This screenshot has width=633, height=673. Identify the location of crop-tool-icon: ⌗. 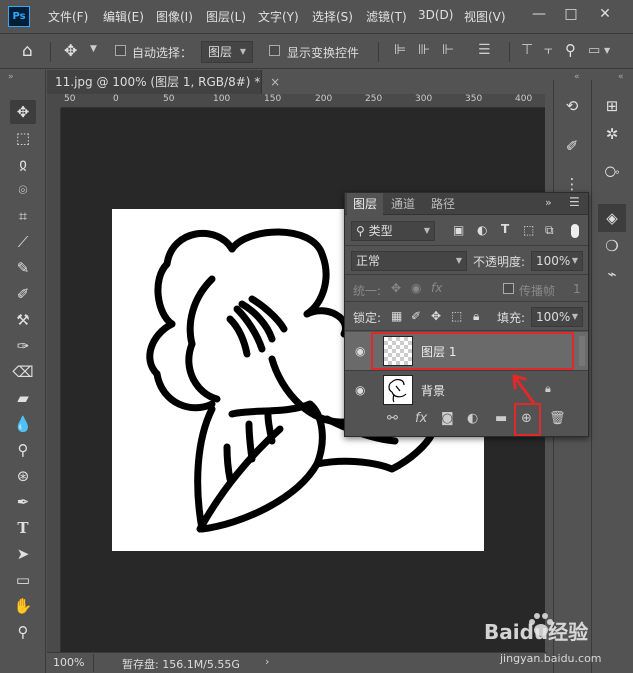
(23, 216).